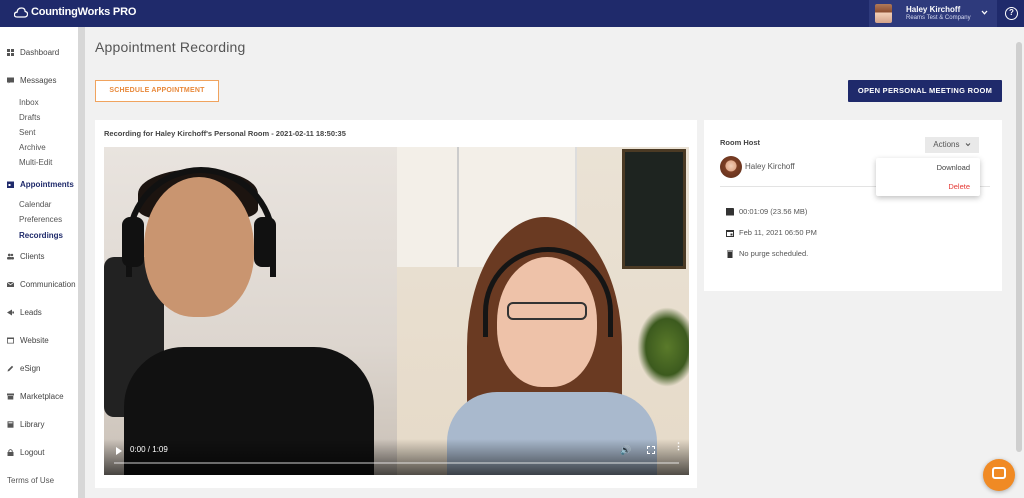 The width and height of the screenshot is (1024, 498). Describe the element at coordinates (30, 480) in the screenshot. I see `terms-of-use-link: Terms of Use` at that location.